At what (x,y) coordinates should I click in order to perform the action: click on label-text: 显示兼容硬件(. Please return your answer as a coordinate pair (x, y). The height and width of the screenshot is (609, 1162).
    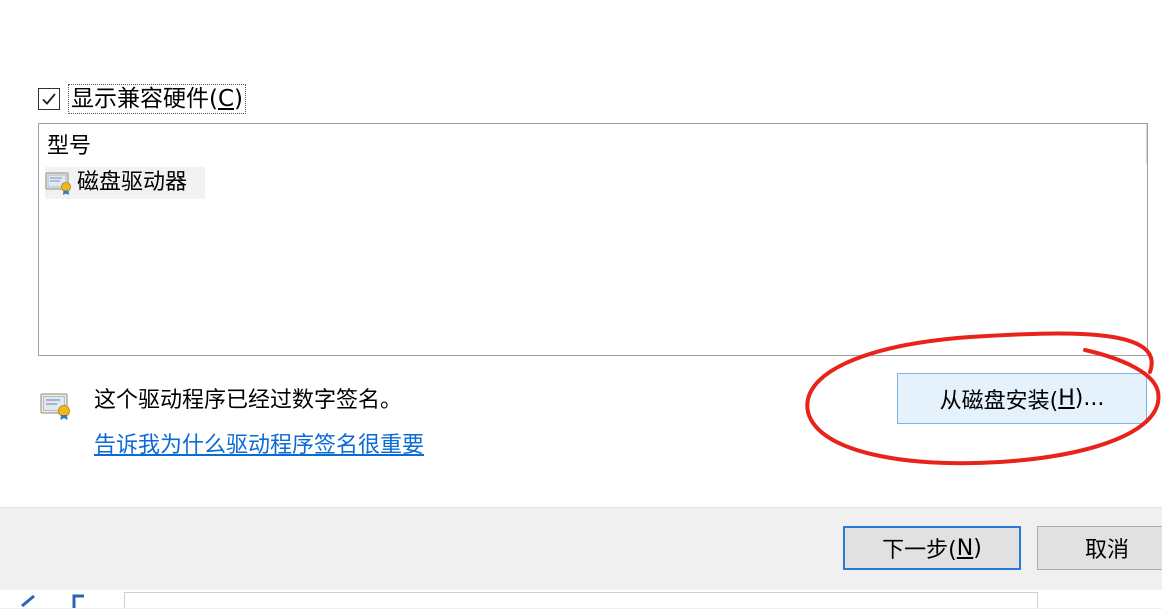
    Looking at the image, I should click on (144, 99).